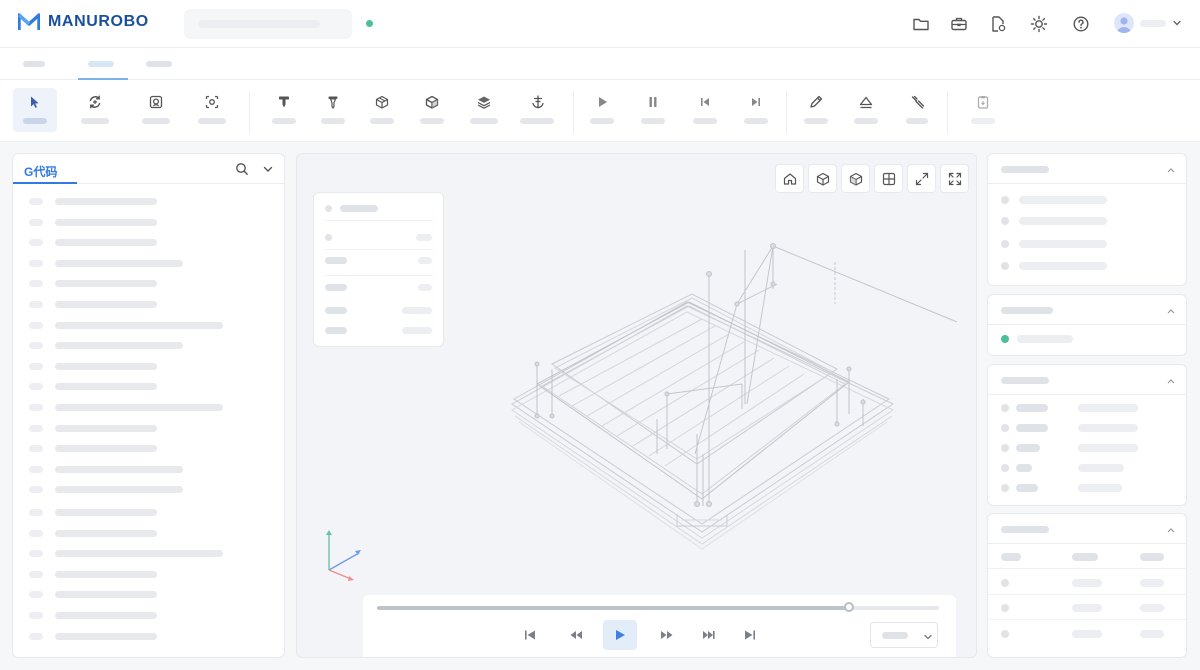 The image size is (1200, 670). What do you see at coordinates (921, 24) in the screenshot?
I see `folder-icon` at bounding box center [921, 24].